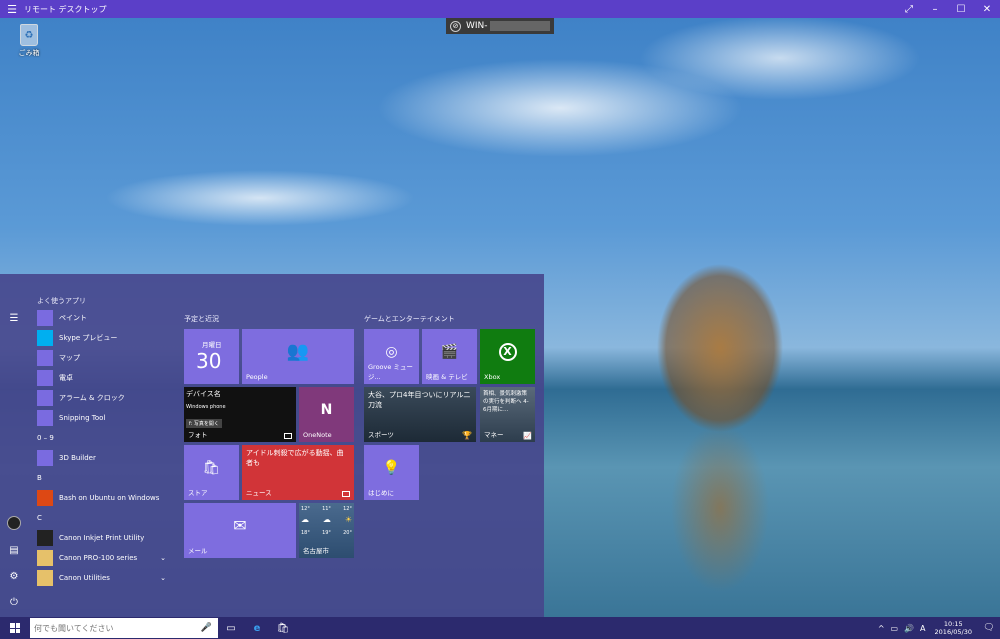  Describe the element at coordinates (257, 628) in the screenshot. I see `edge-browser-icon: e` at that location.